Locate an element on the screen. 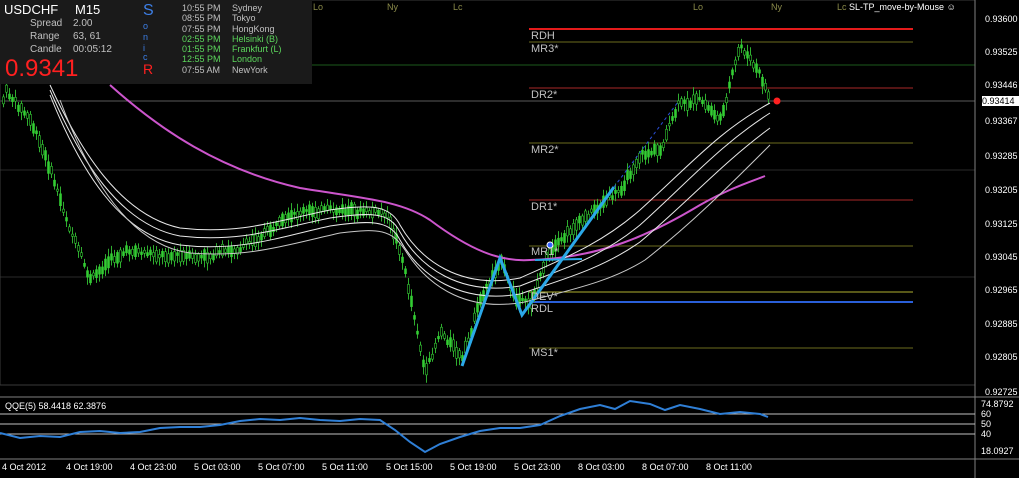  level-label-mr2: MR2* is located at coordinates (545, 150).